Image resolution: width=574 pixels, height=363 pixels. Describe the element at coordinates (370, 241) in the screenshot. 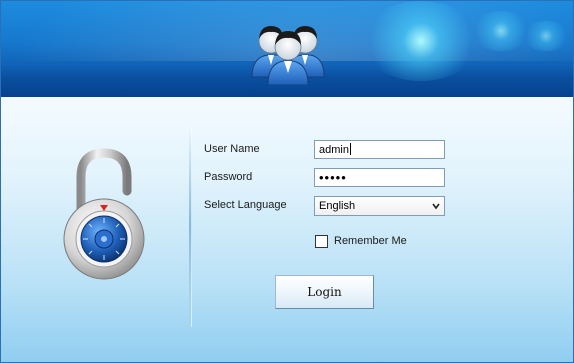

I see `remember-me-label: Remember Me` at that location.